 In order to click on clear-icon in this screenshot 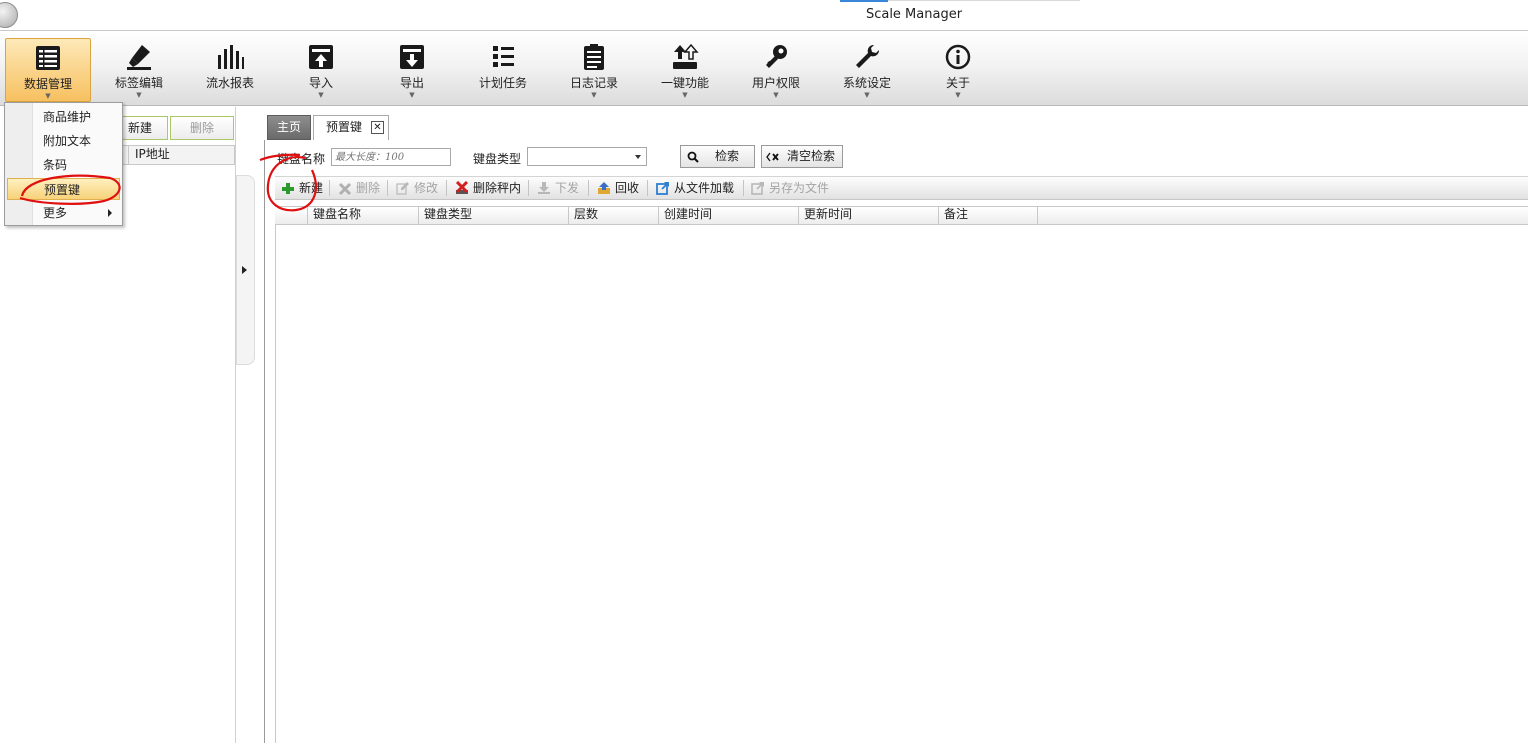, I will do `click(772, 157)`.